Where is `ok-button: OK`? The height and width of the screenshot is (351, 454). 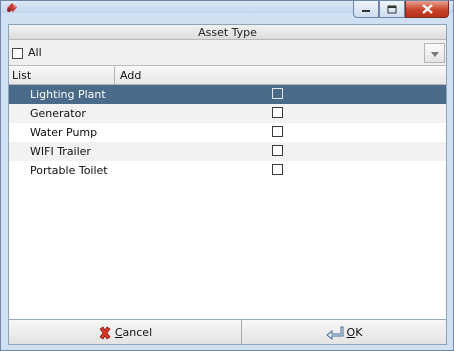
ok-button: OK is located at coordinates (344, 332).